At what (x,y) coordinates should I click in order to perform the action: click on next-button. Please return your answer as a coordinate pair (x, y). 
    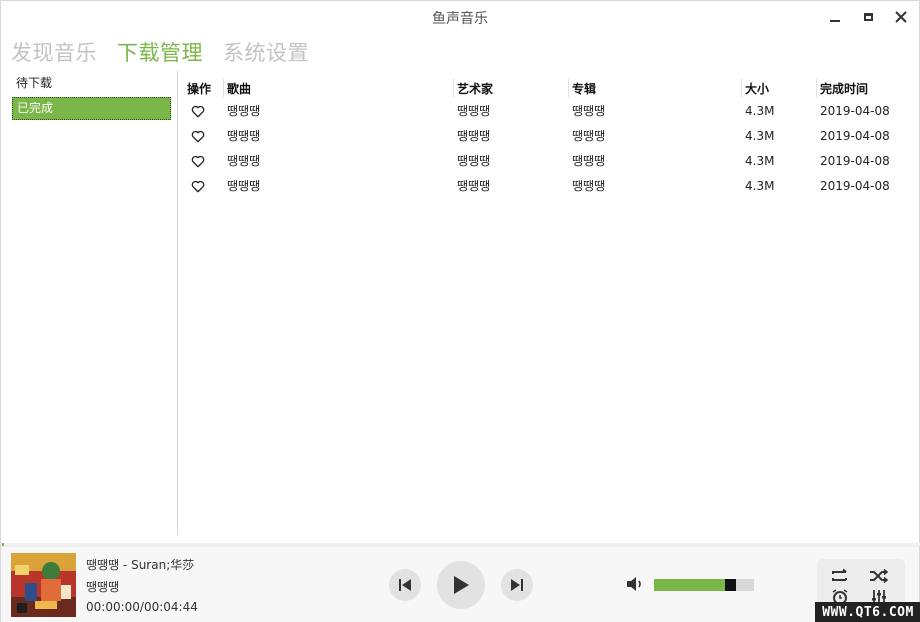
    Looking at the image, I should click on (517, 585).